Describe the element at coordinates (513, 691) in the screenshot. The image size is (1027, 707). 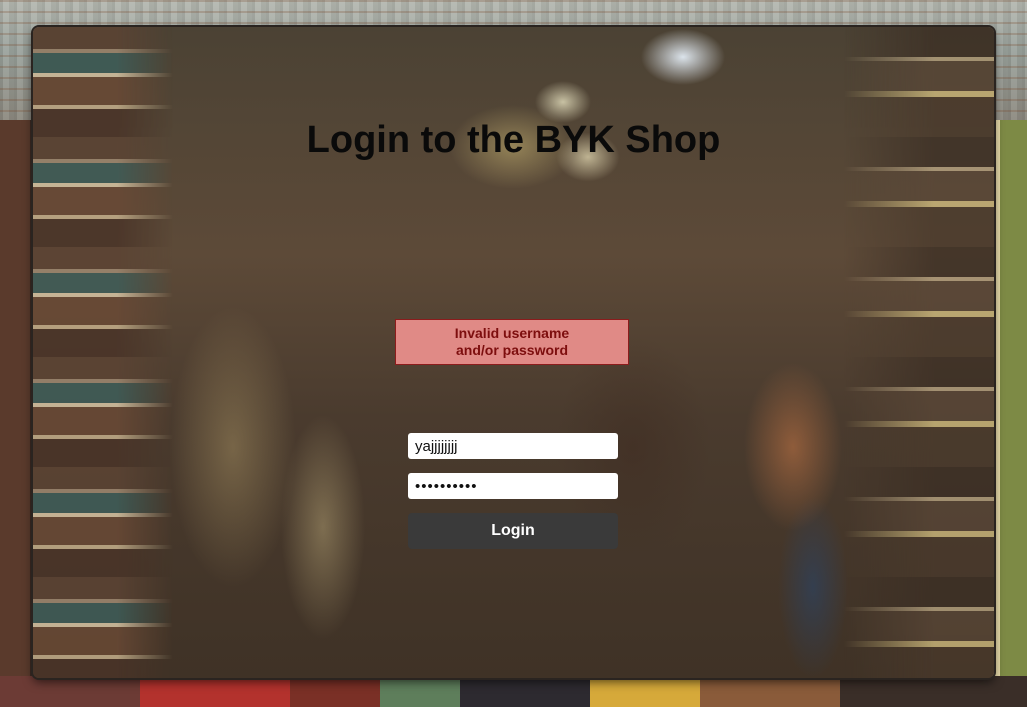
I see `background-books-bottom` at that location.